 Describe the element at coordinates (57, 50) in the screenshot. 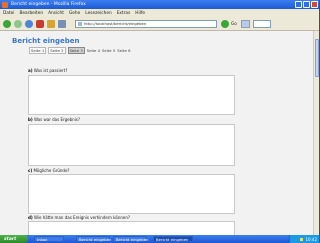

I see `step-tab-2: Seite 2` at that location.